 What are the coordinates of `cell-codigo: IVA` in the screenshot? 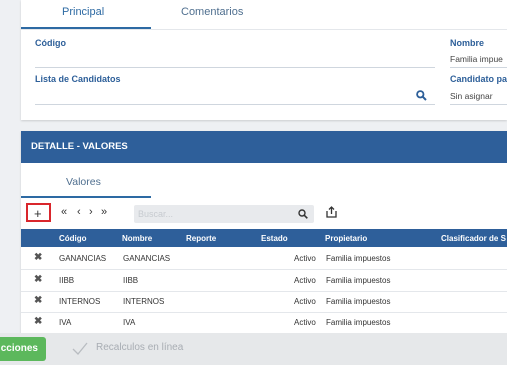 It's located at (65, 322).